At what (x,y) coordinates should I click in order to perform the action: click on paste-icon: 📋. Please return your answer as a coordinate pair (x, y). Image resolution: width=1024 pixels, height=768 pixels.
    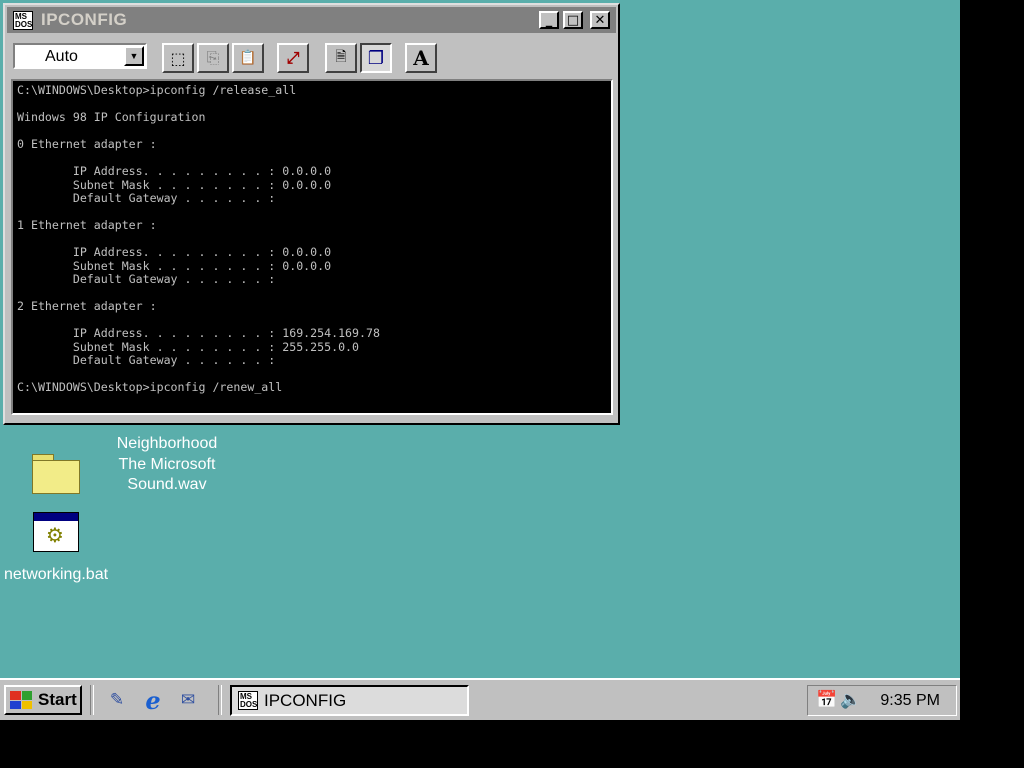
    Looking at the image, I should click on (248, 58).